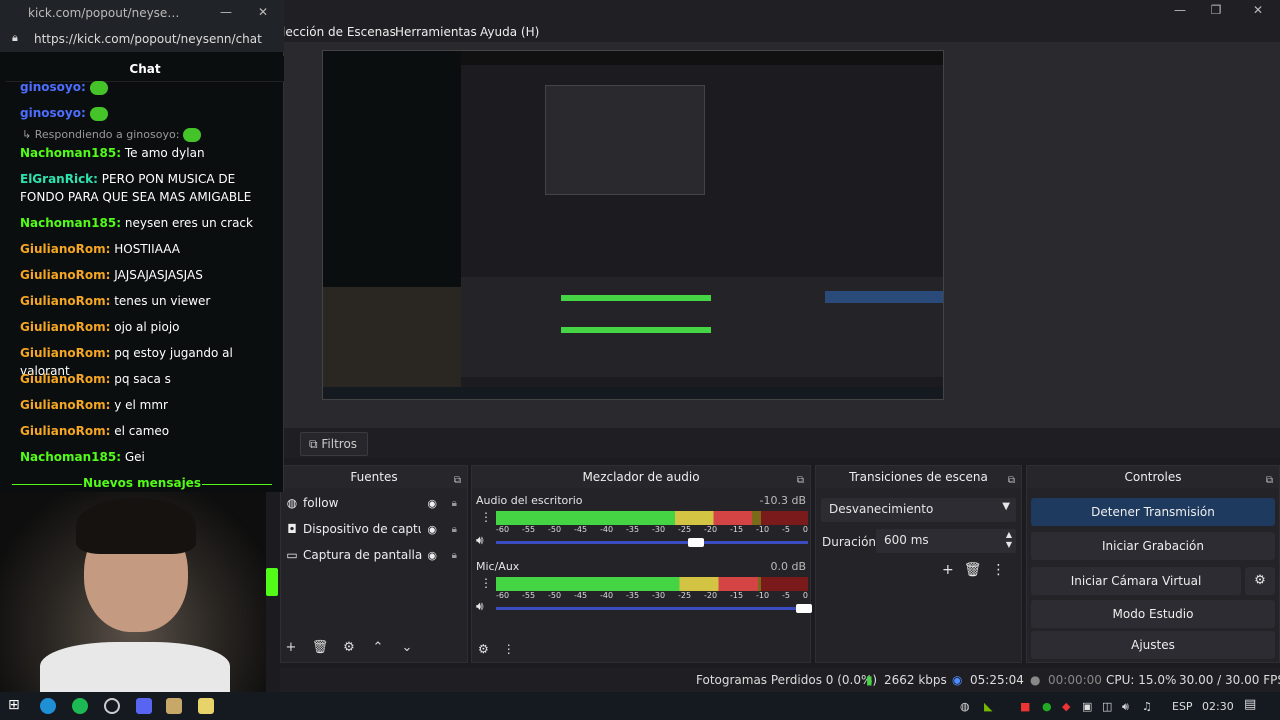 The width and height of the screenshot is (1280, 720). Describe the element at coordinates (1153, 614) in the screenshot. I see `studio-mode-button: Modo Estudio` at that location.